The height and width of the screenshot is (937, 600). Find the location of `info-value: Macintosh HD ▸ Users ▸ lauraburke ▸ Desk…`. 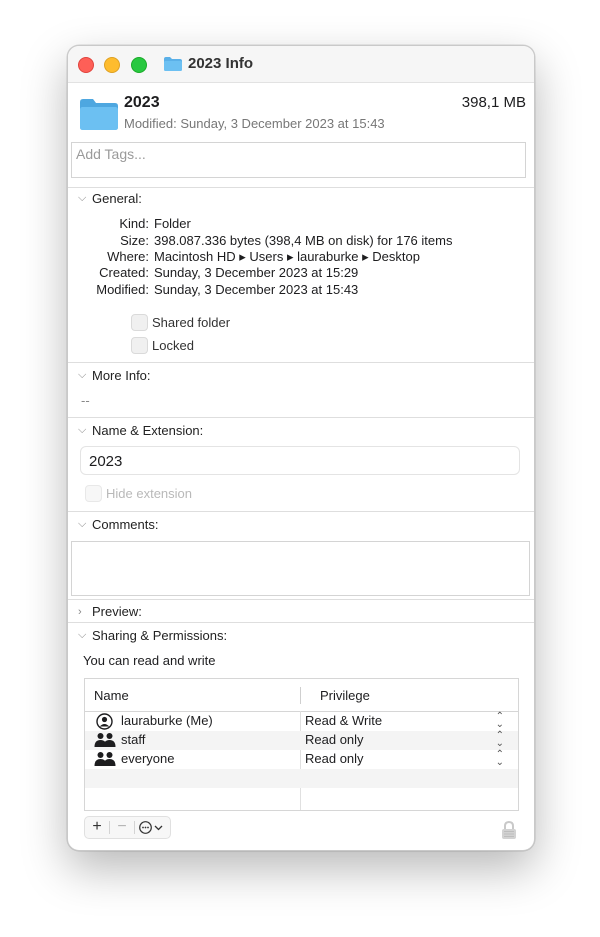

info-value: Macintosh HD ▸ Users ▸ lauraburke ▸ Desk… is located at coordinates (287, 256).